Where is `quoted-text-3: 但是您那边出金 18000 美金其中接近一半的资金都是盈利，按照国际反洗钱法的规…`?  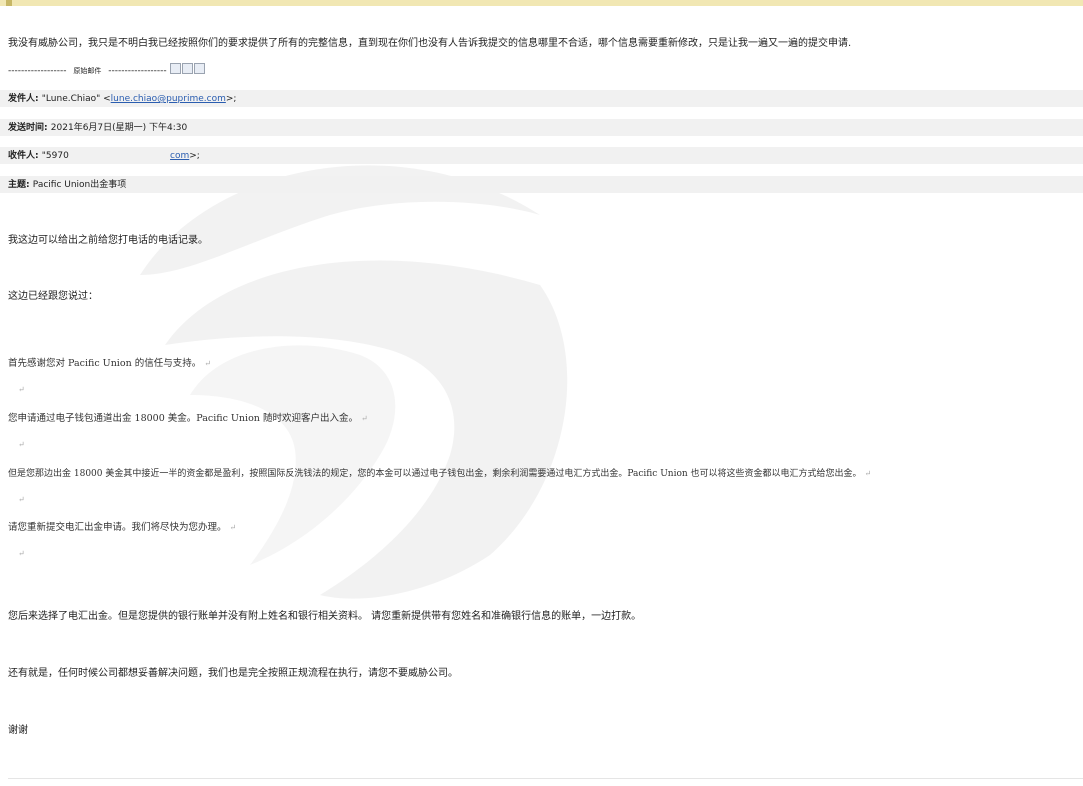
quoted-text-3: 但是您那边出金 18000 美金其中接近一半的资金都是盈利，按照国际反洗钱法的规… is located at coordinates (435, 474).